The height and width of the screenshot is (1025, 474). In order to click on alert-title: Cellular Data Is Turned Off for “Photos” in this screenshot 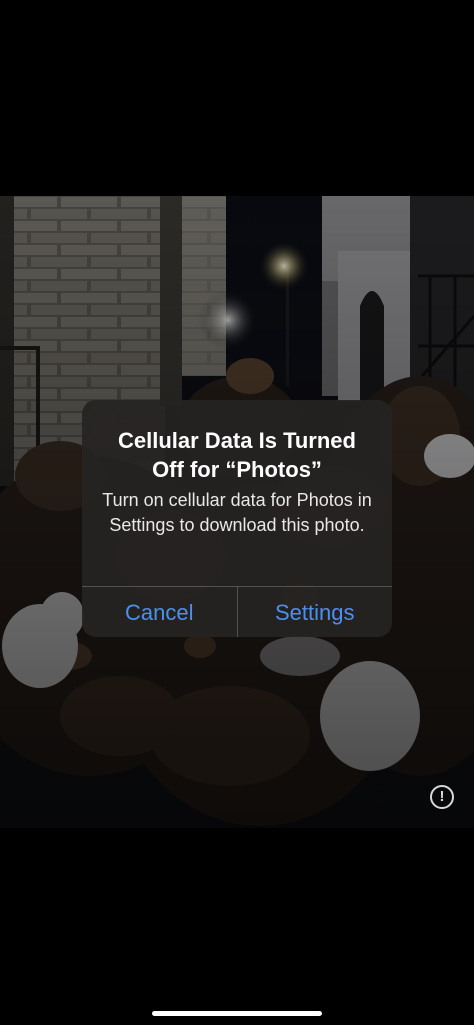, I will do `click(237, 455)`.